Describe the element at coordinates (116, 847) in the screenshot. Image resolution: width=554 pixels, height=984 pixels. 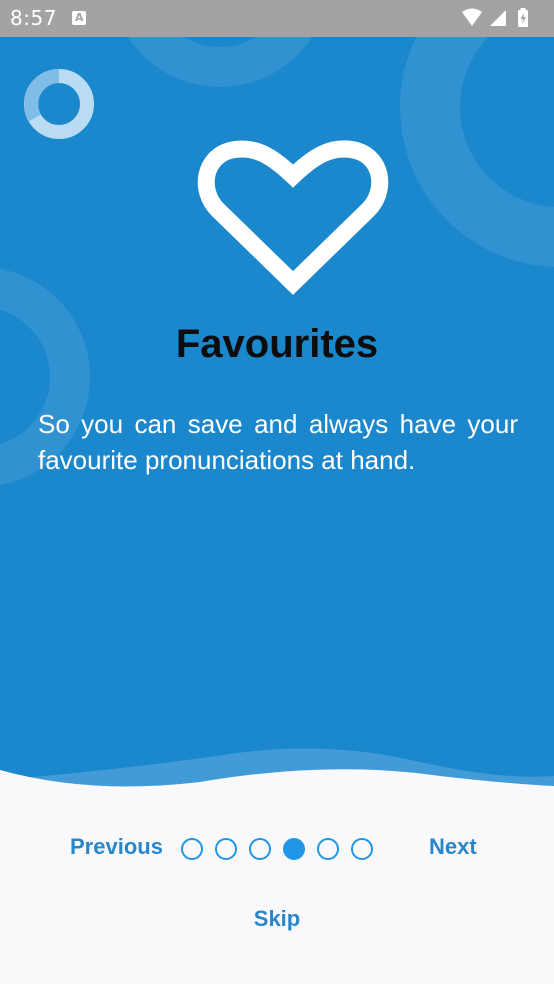
I see `previous-button: Previous` at that location.